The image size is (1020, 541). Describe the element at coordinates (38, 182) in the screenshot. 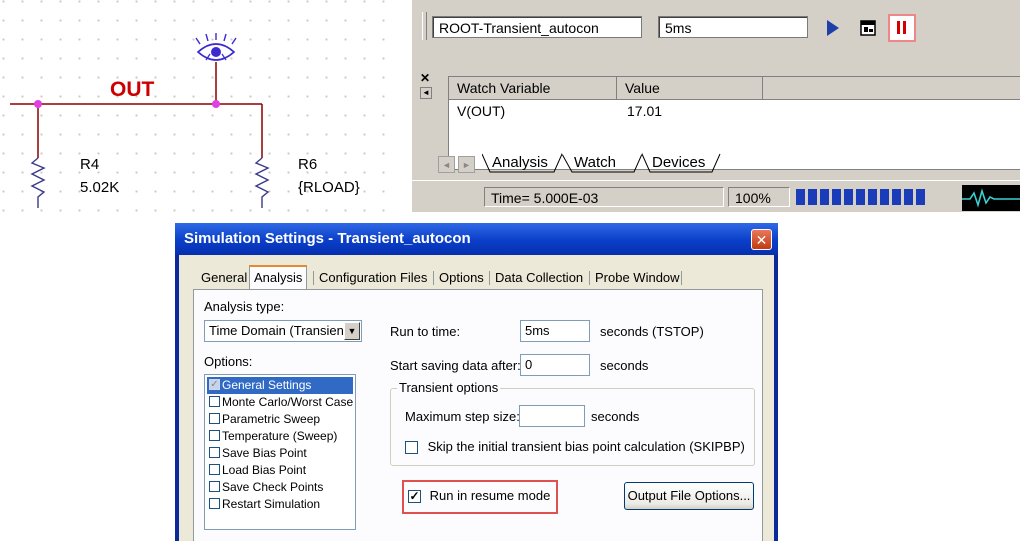

I see `resistor-r4-icon` at that location.